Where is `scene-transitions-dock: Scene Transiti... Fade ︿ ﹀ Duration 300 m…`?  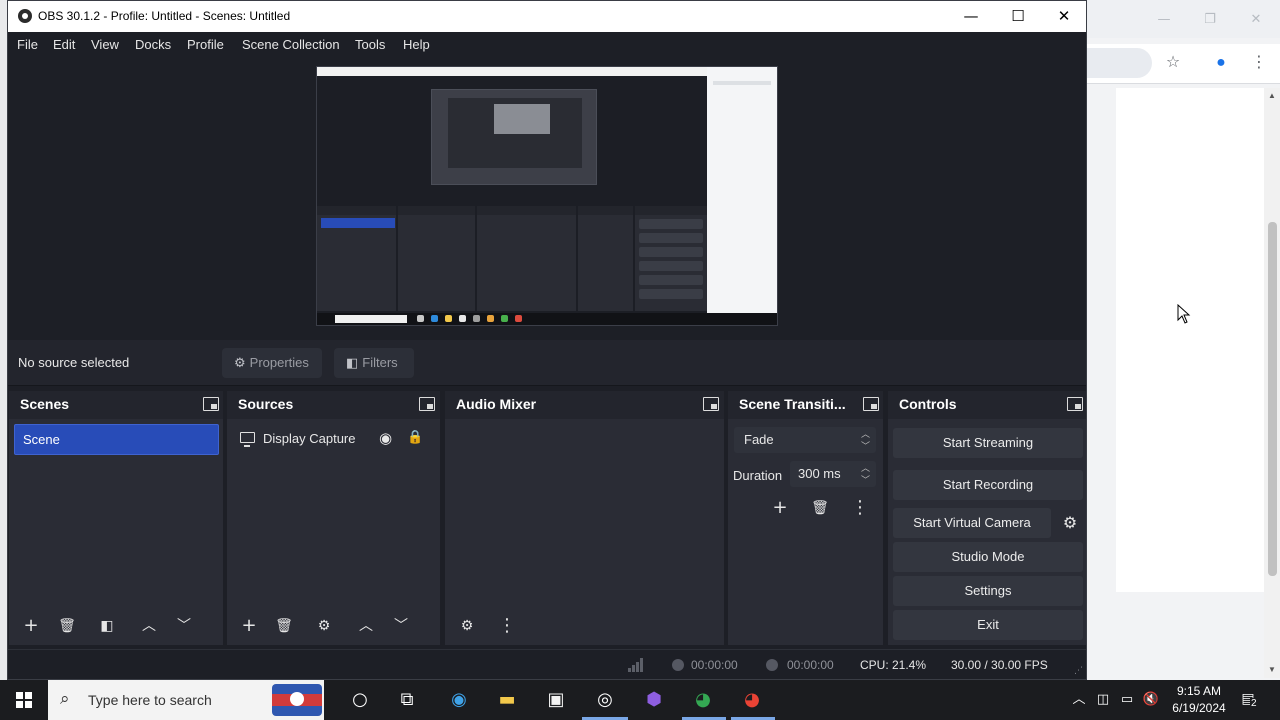 scene-transitions-dock: Scene Transiti... Fade ︿ ﹀ Duration 300 m… is located at coordinates (805, 518).